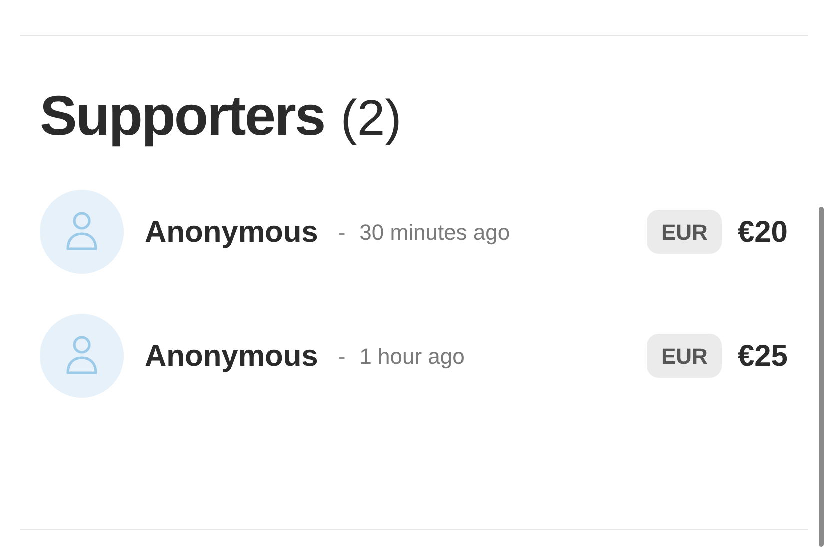 The image size is (828, 547). Describe the element at coordinates (763, 232) in the screenshot. I see `donation-amount: €20` at that location.